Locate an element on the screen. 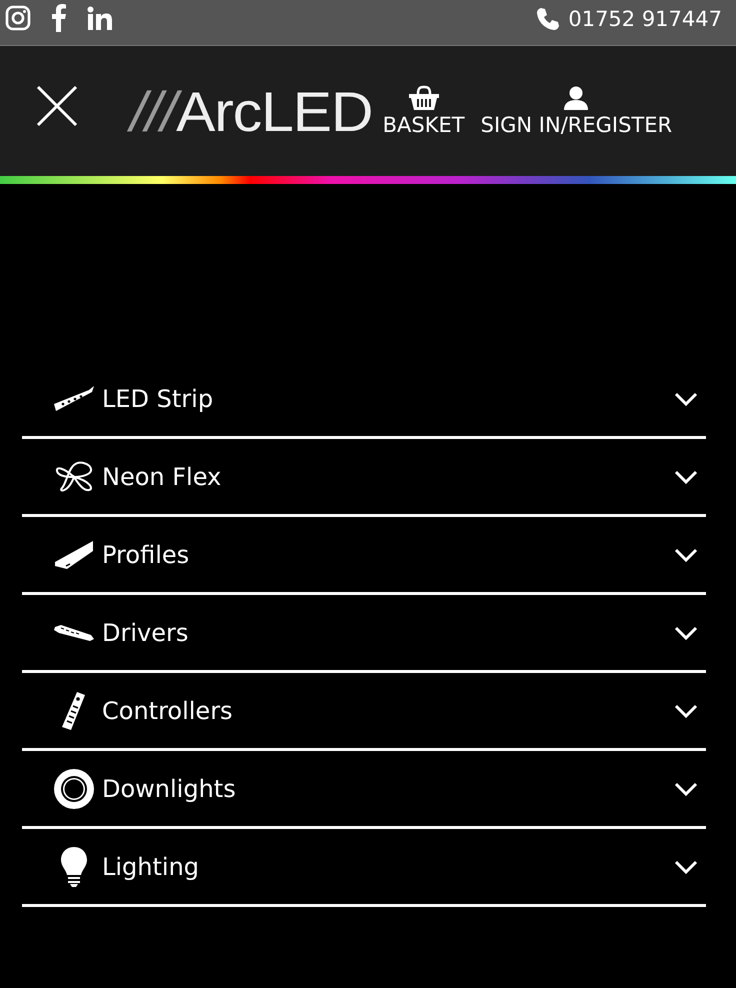  menu-item: Neon Flex is located at coordinates (364, 478).